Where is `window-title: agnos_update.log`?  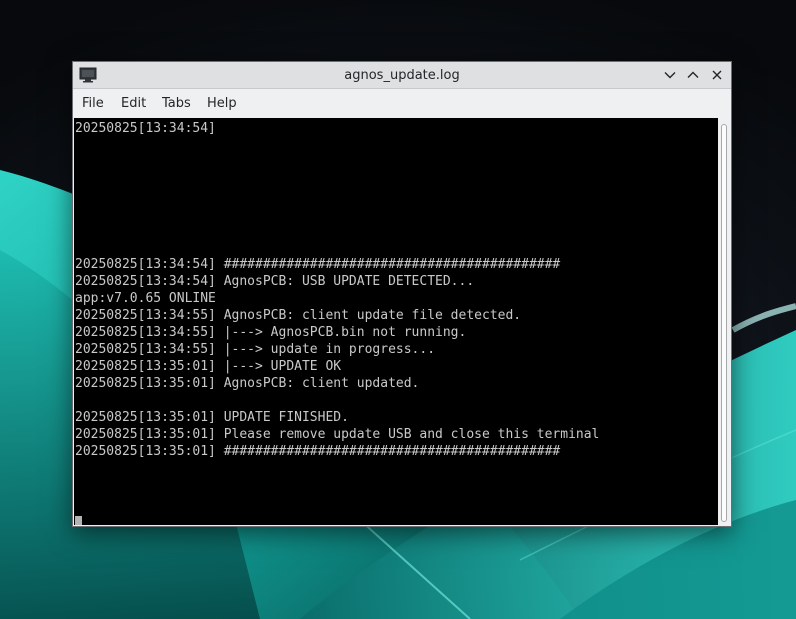 window-title: agnos_update.log is located at coordinates (402, 75).